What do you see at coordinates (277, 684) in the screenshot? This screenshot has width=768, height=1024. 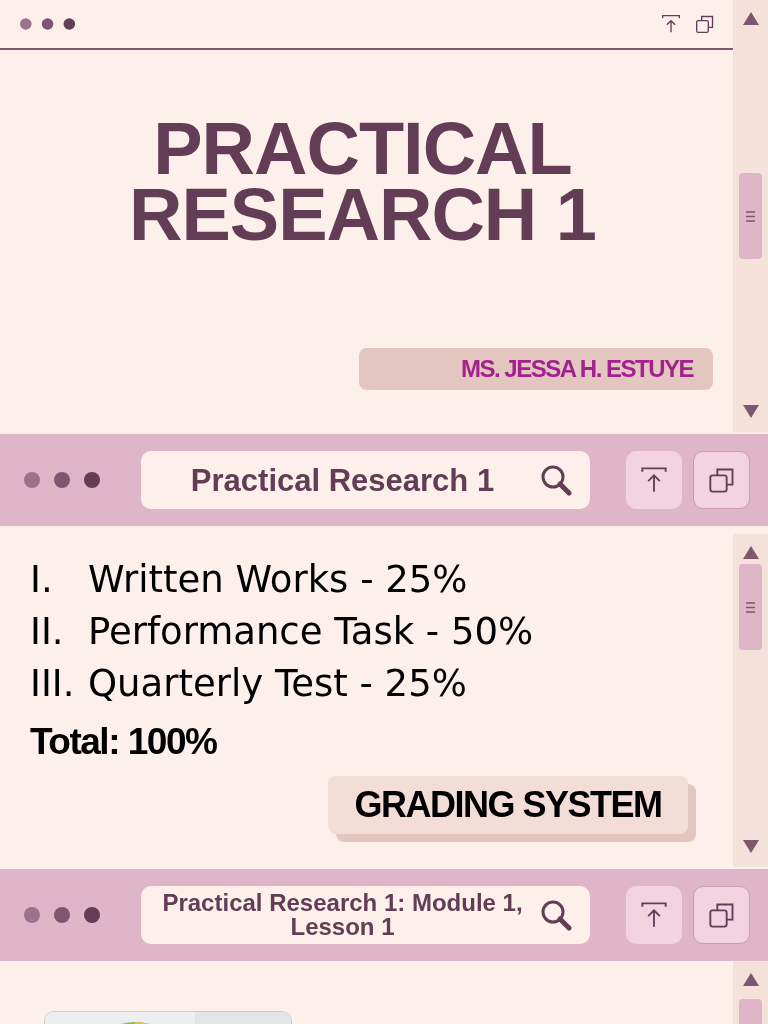 I see `list-item: Quarterly Test - 25%` at bounding box center [277, 684].